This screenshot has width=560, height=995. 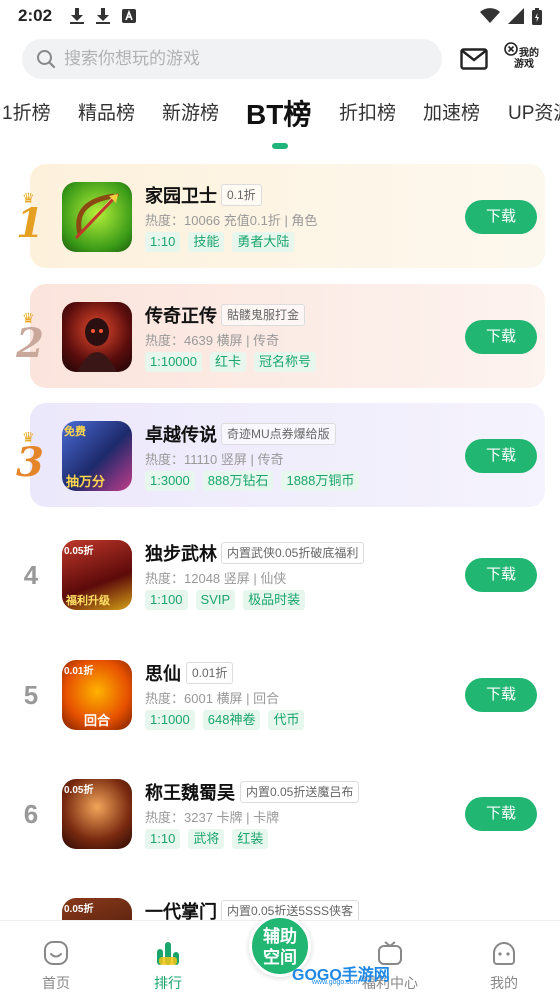 What do you see at coordinates (534, 111) in the screenshot?
I see `tab-up: UP资源` at bounding box center [534, 111].